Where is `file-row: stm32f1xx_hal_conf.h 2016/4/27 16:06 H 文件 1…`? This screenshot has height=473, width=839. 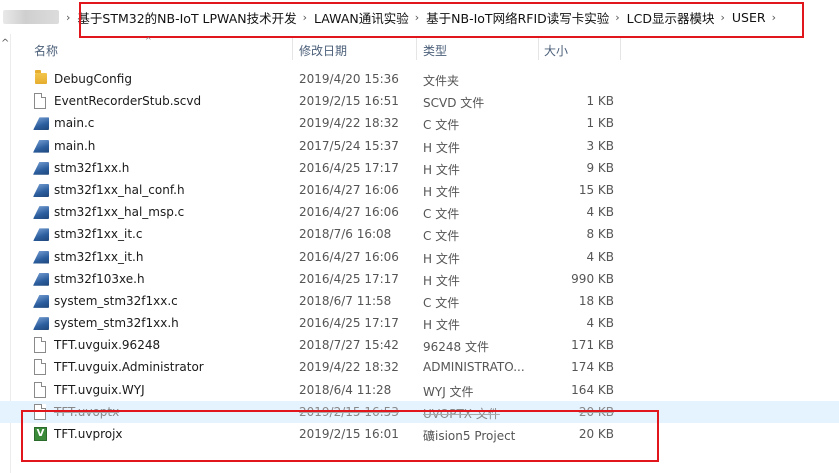 file-row: stm32f1xx_hal_conf.h 2016/4/27 16:06 H 文件 1… is located at coordinates (419, 190).